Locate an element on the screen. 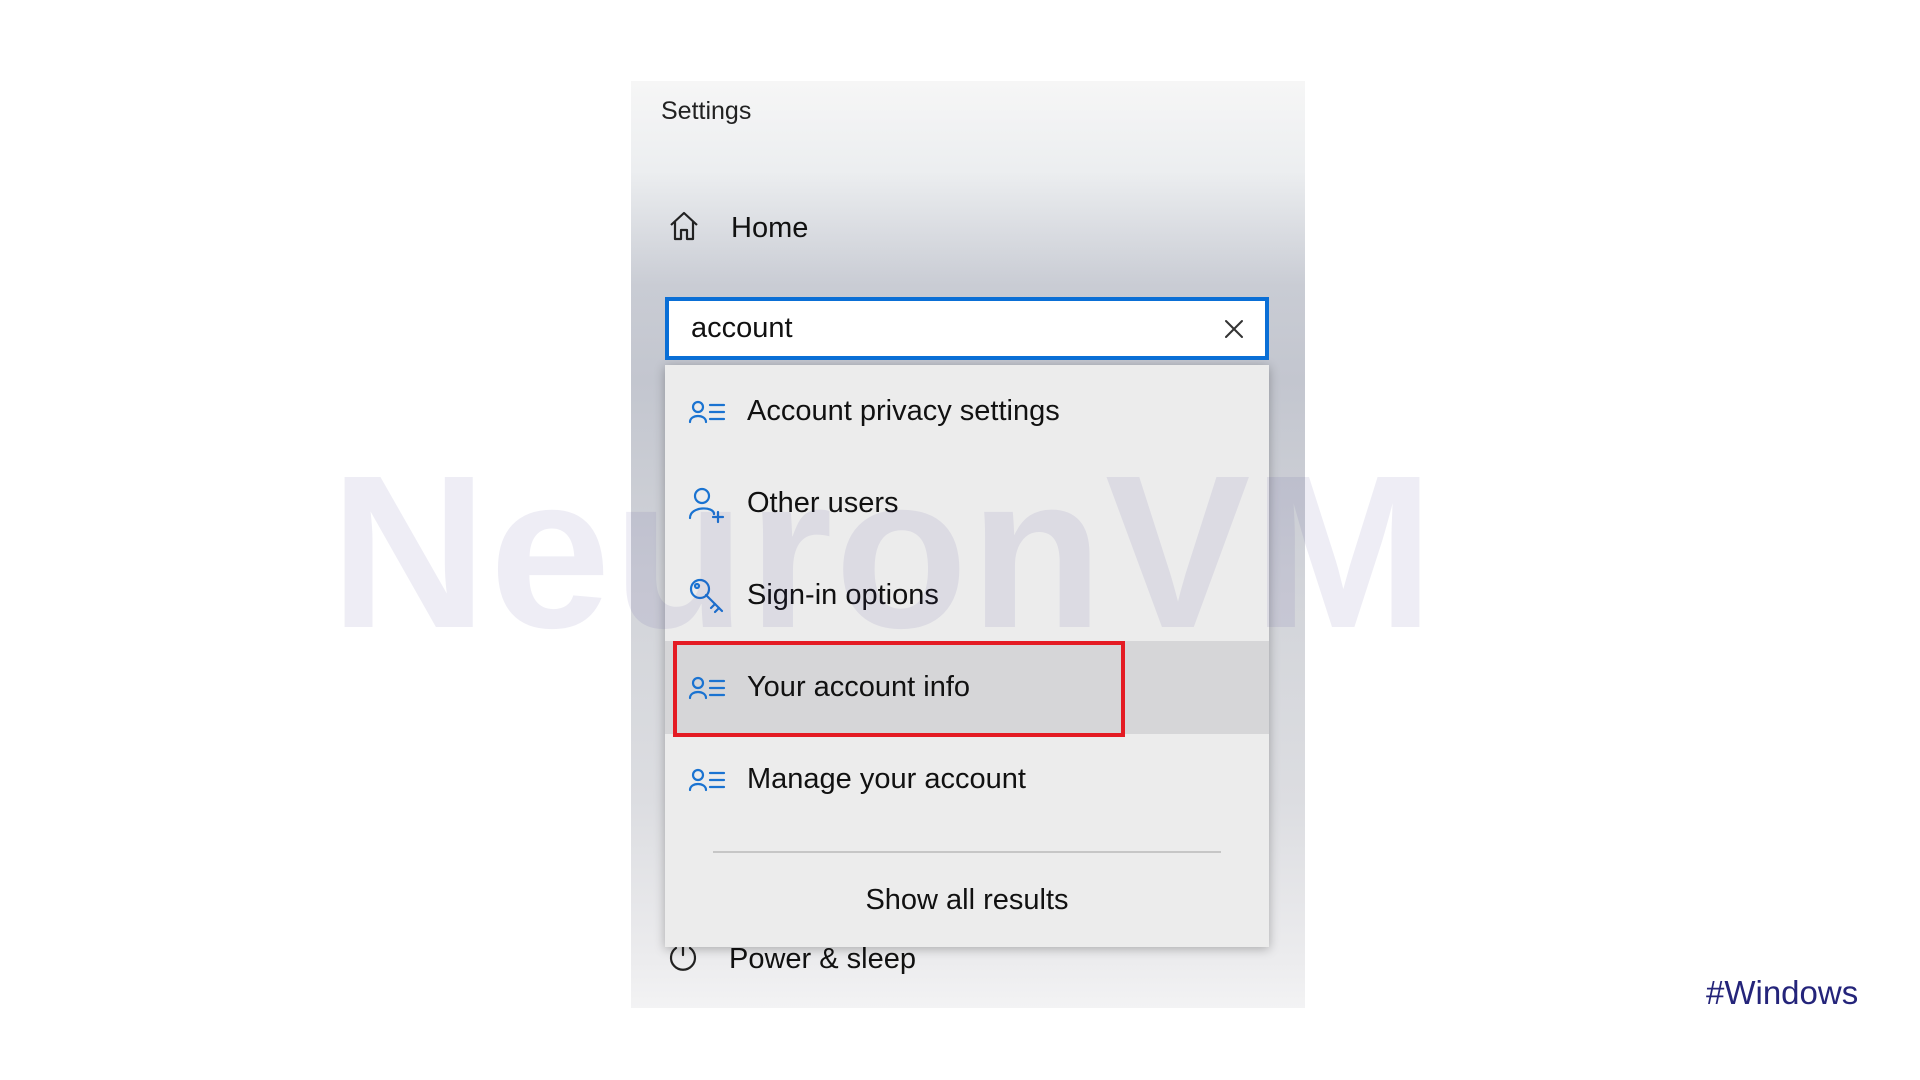 This screenshot has height=1080, width=1920. result-item-manage-your-account: Manage your account is located at coordinates (967, 779).